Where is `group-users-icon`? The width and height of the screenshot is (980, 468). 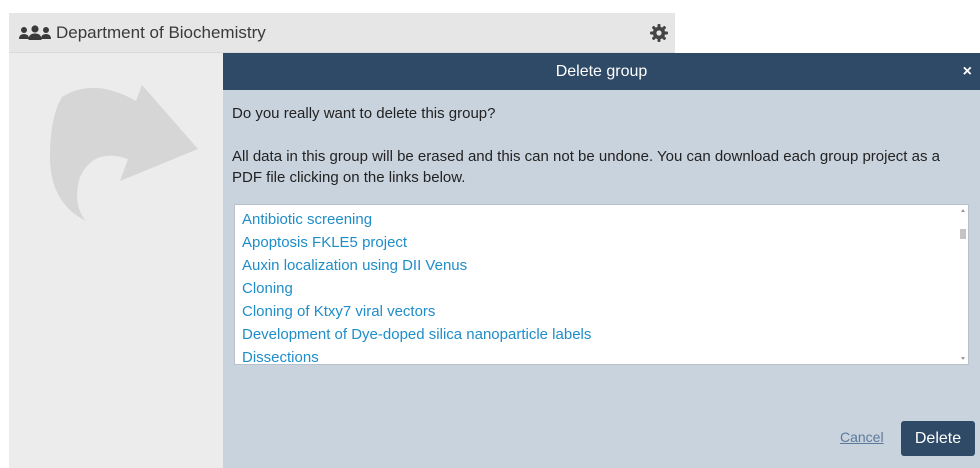 group-users-icon is located at coordinates (35, 32).